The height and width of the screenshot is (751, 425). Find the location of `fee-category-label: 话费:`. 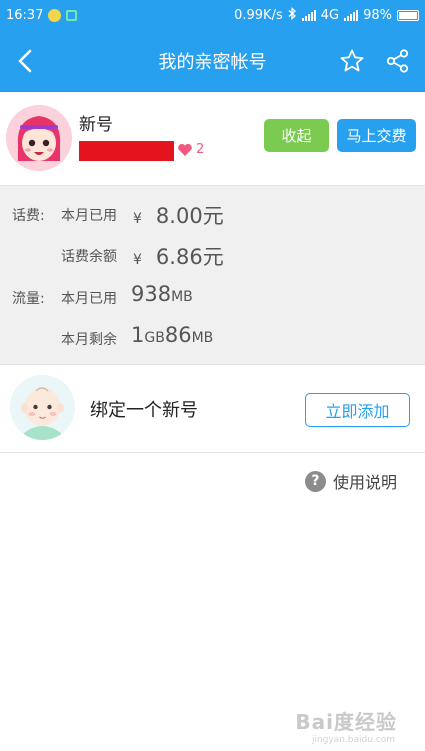

fee-category-label: 话费: is located at coordinates (28, 216).